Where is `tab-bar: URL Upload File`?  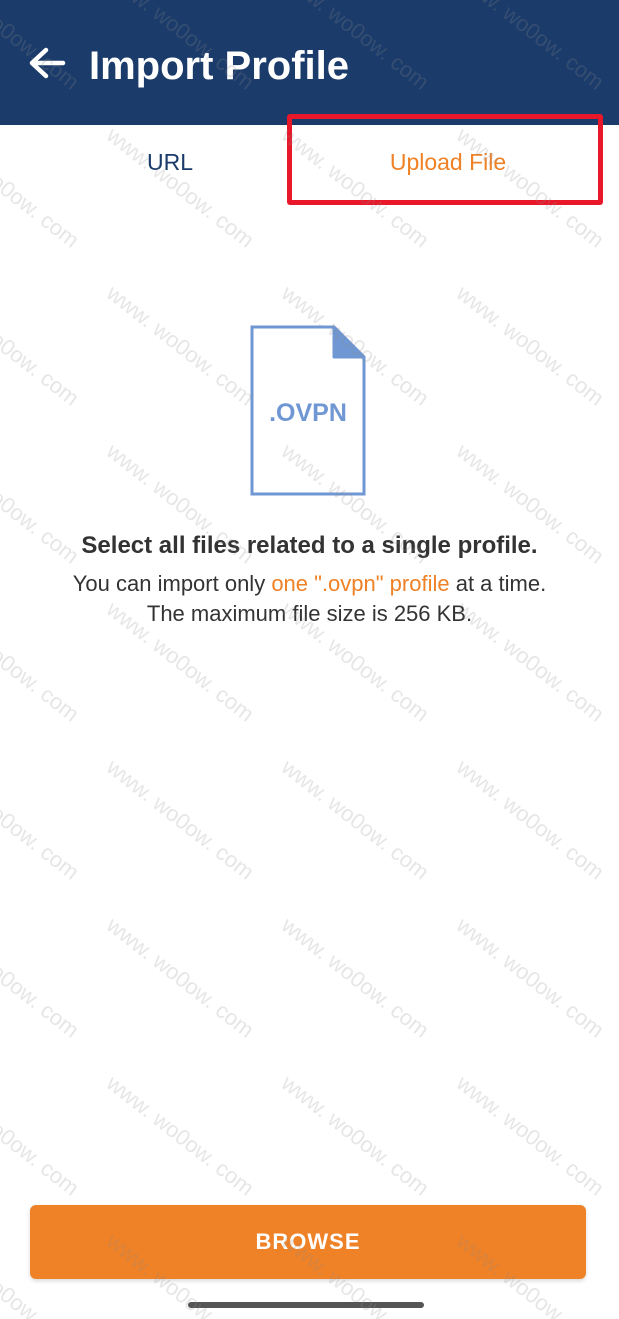 tab-bar: URL Upload File is located at coordinates (309, 162).